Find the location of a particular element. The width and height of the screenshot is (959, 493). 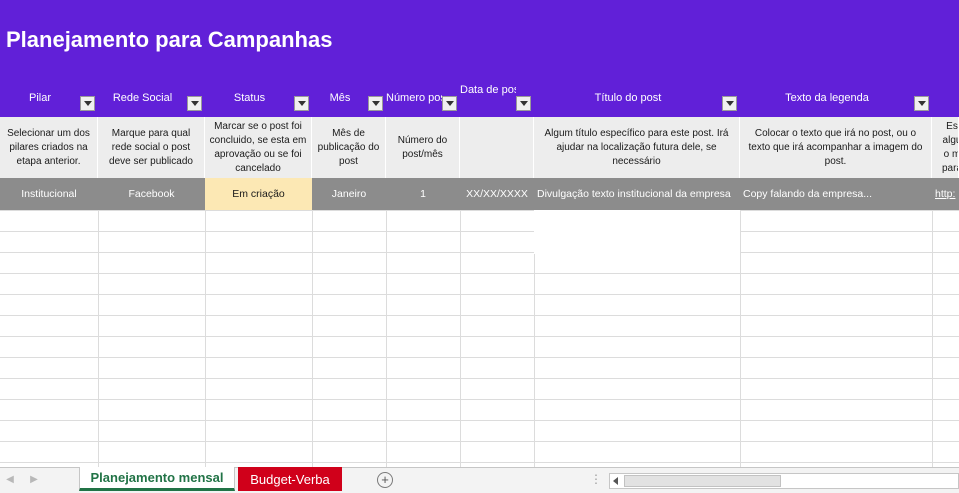

column-header-label: Pilar is located at coordinates (39, 98).